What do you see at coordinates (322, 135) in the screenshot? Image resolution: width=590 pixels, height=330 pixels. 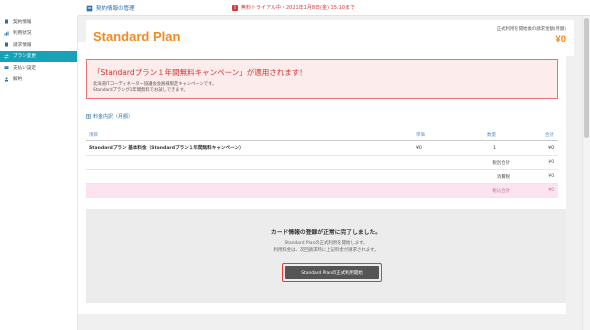 I see `table-header-row: 項目 単価 数量 合計` at bounding box center [322, 135].